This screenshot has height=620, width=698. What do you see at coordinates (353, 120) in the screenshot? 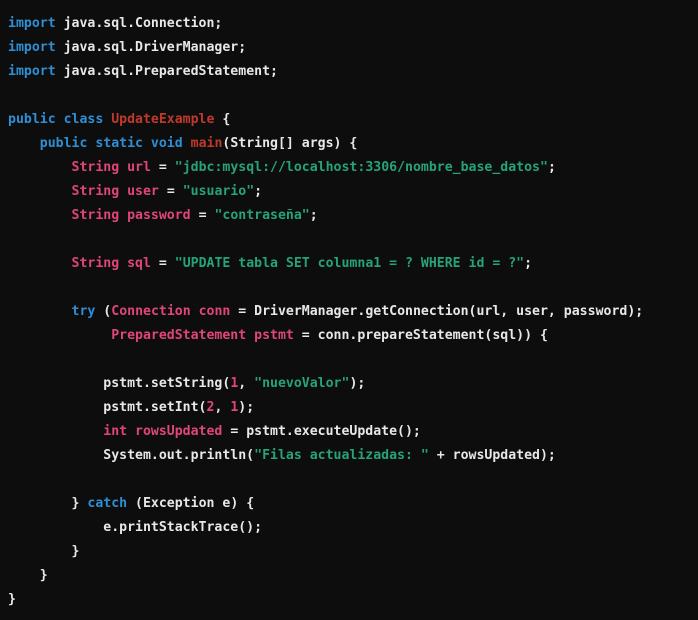
I see `code-line: public class UpdateExample {` at bounding box center [353, 120].